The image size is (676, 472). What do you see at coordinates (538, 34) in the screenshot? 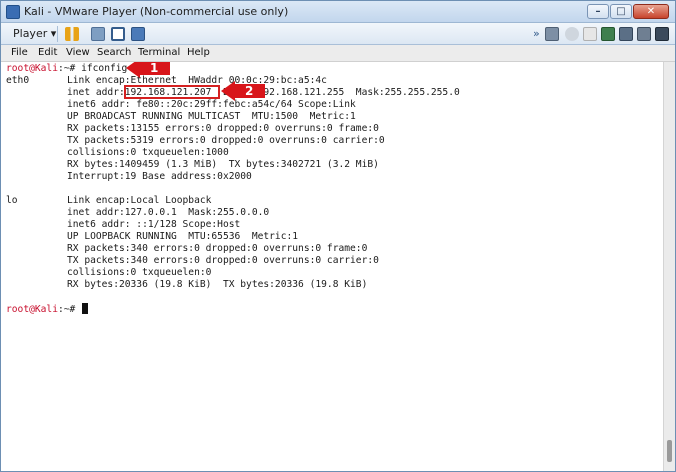
I see `more-devices-chevron-icon: »` at bounding box center [538, 34].